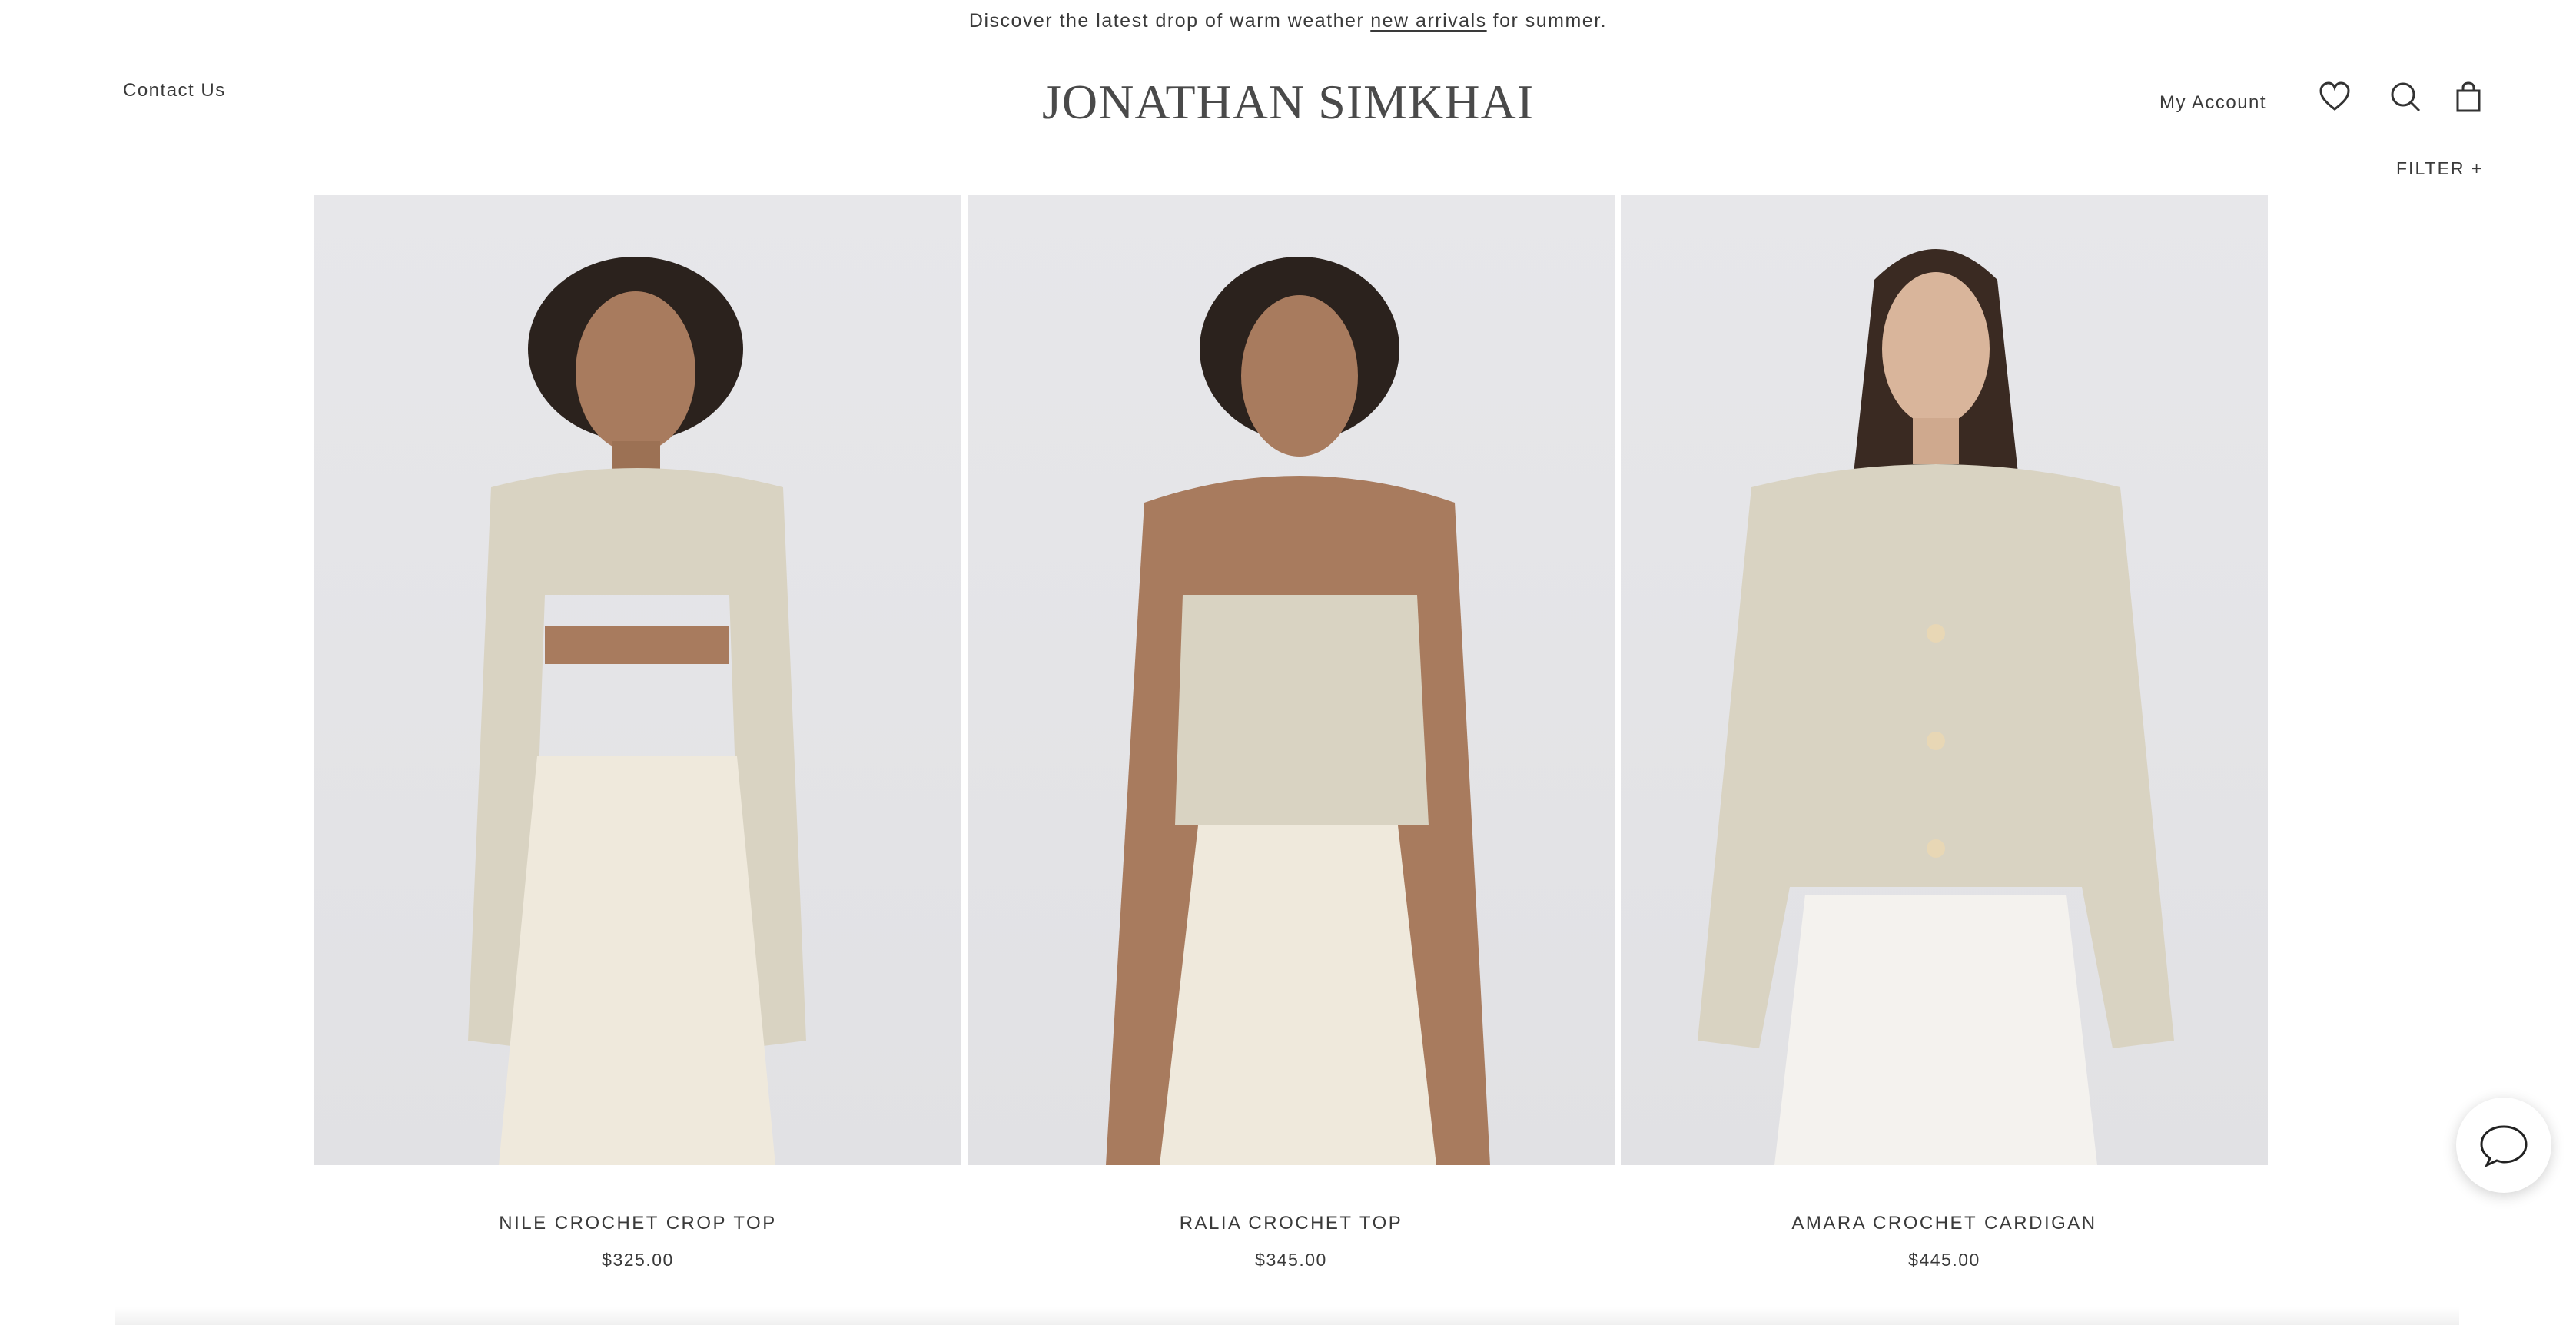 The height and width of the screenshot is (1325, 2576). I want to click on announcement-prefix: Discover the latest drop of warm weather, so click(1166, 20).